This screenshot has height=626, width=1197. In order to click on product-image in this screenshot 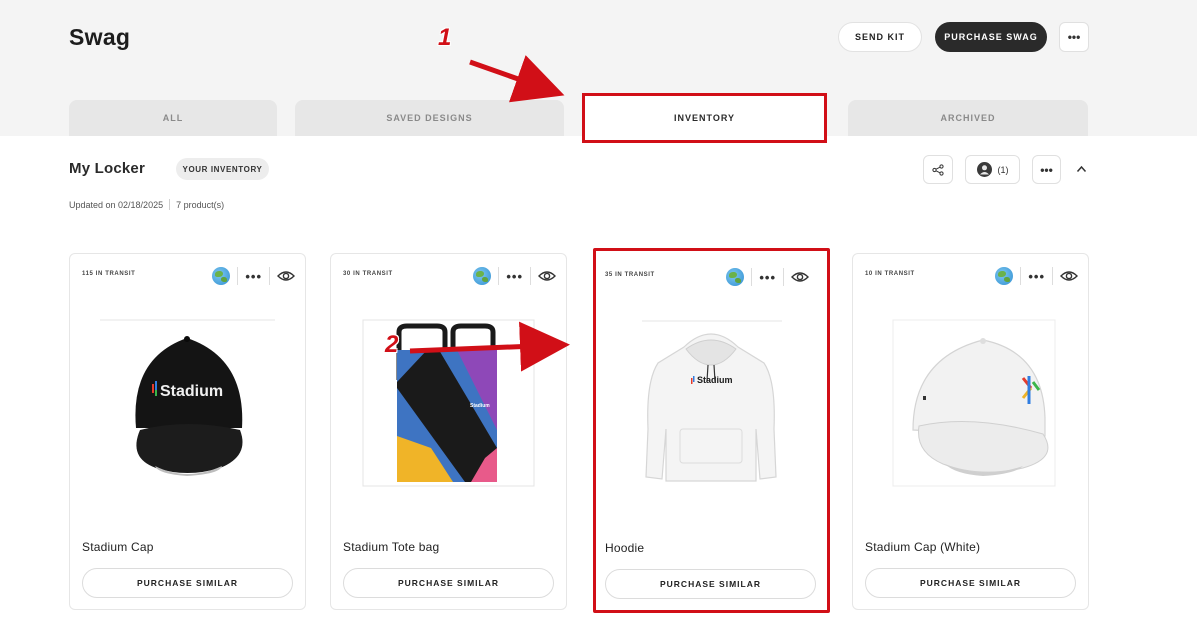, I will do `click(970, 403)`.